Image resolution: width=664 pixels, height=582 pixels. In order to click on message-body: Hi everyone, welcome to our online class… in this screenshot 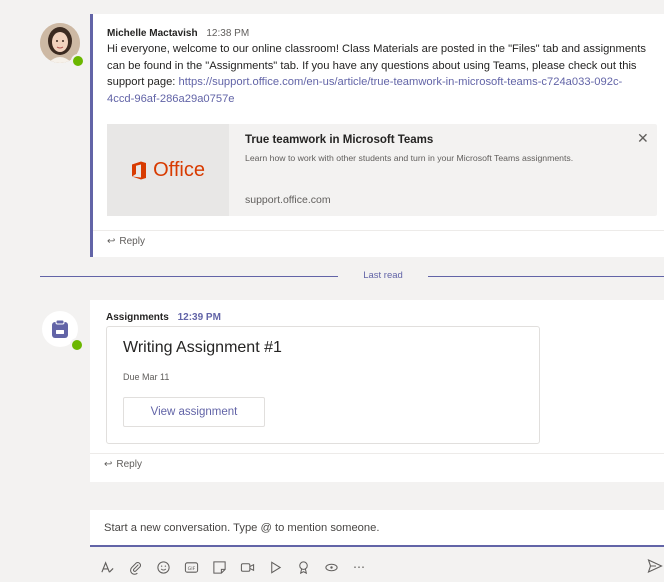, I will do `click(377, 74)`.